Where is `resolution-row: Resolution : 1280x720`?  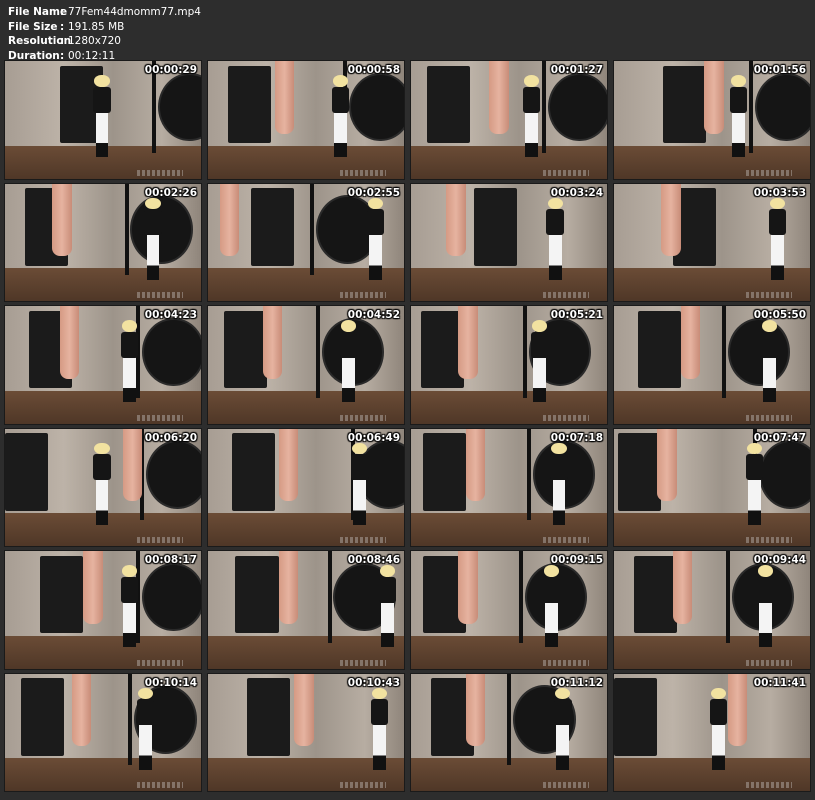 resolution-row: Resolution : 1280x720 is located at coordinates (104, 41).